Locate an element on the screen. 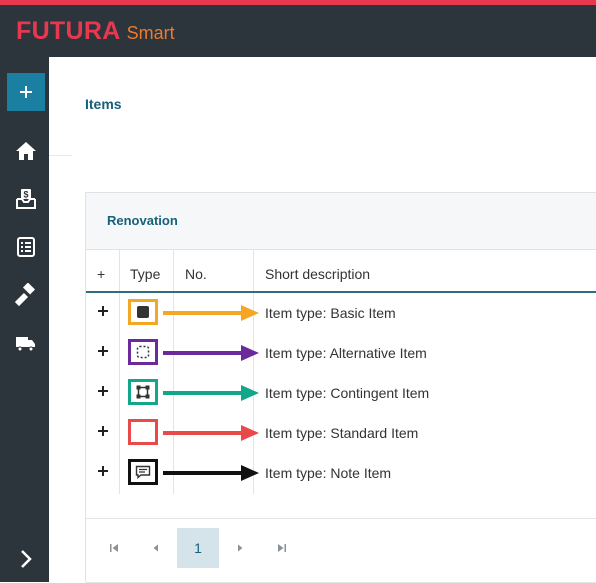  panel-header: Renovation is located at coordinates (341, 221).